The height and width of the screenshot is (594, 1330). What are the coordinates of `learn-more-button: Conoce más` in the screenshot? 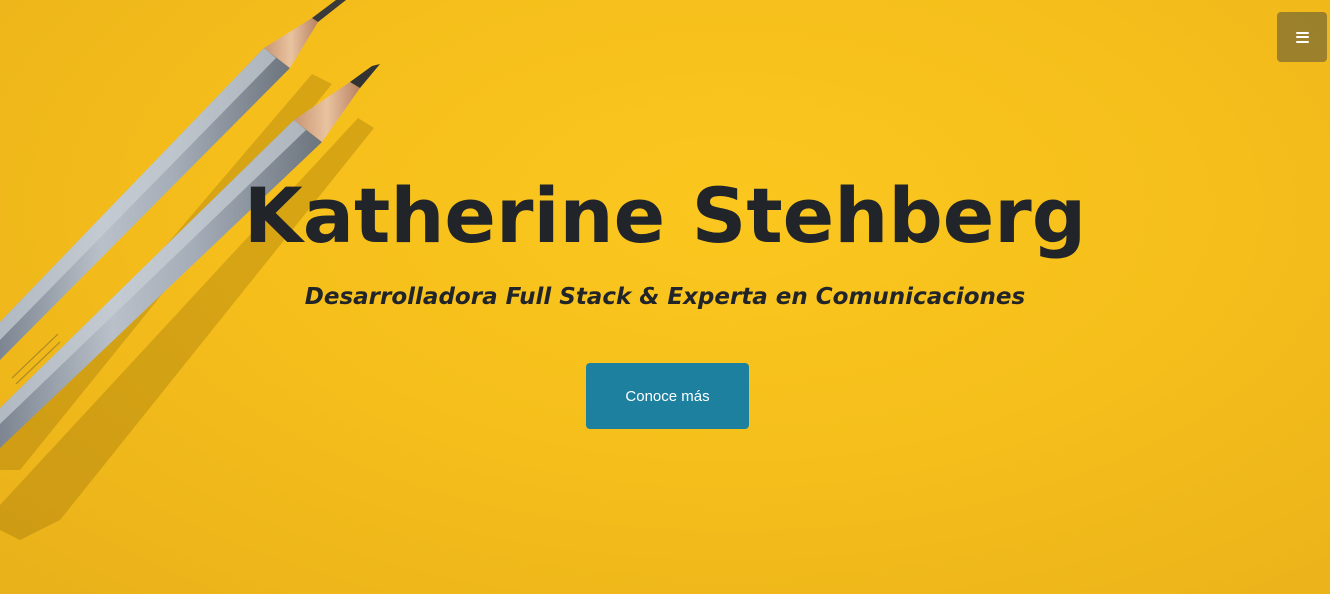 It's located at (667, 396).